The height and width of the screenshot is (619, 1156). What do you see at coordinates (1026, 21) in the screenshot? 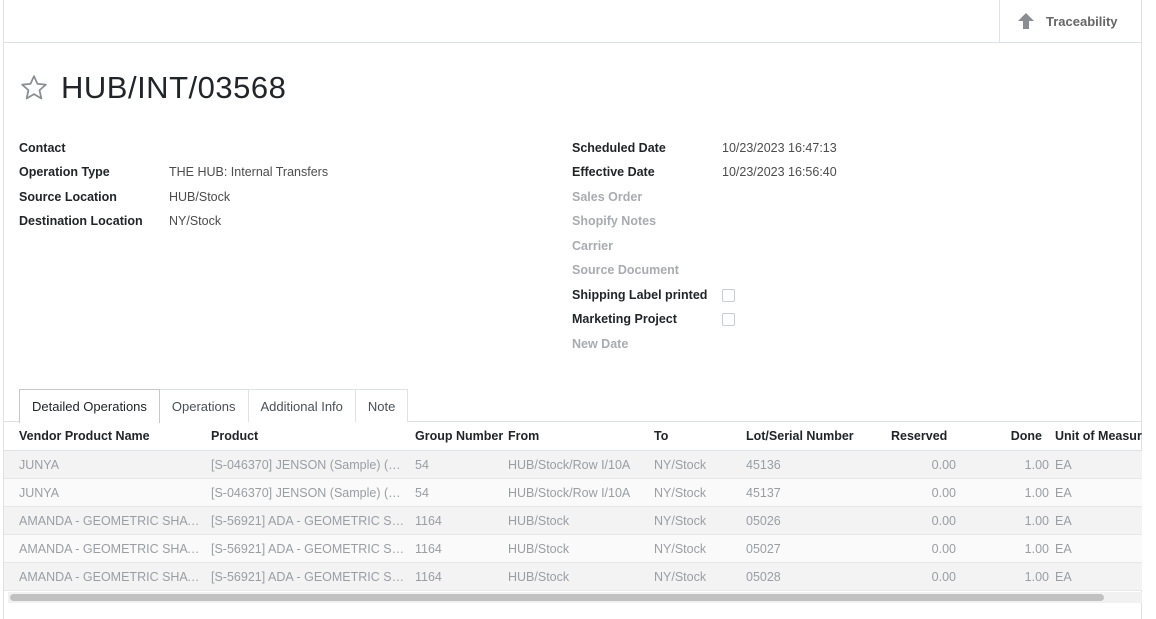
I see `arrow-up-icon` at bounding box center [1026, 21].